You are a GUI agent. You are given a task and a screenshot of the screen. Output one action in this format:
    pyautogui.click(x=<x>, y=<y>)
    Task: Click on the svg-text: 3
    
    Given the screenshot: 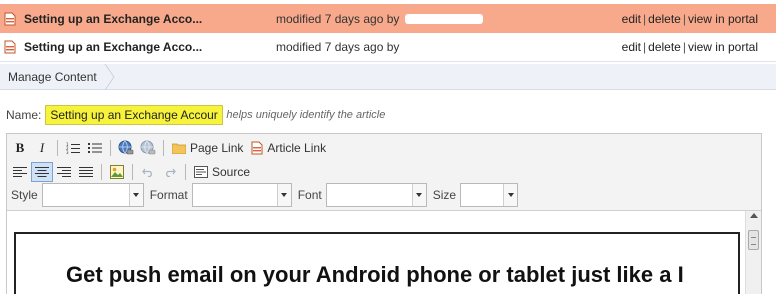 What is the action you would take?
    pyautogui.click(x=67, y=152)
    